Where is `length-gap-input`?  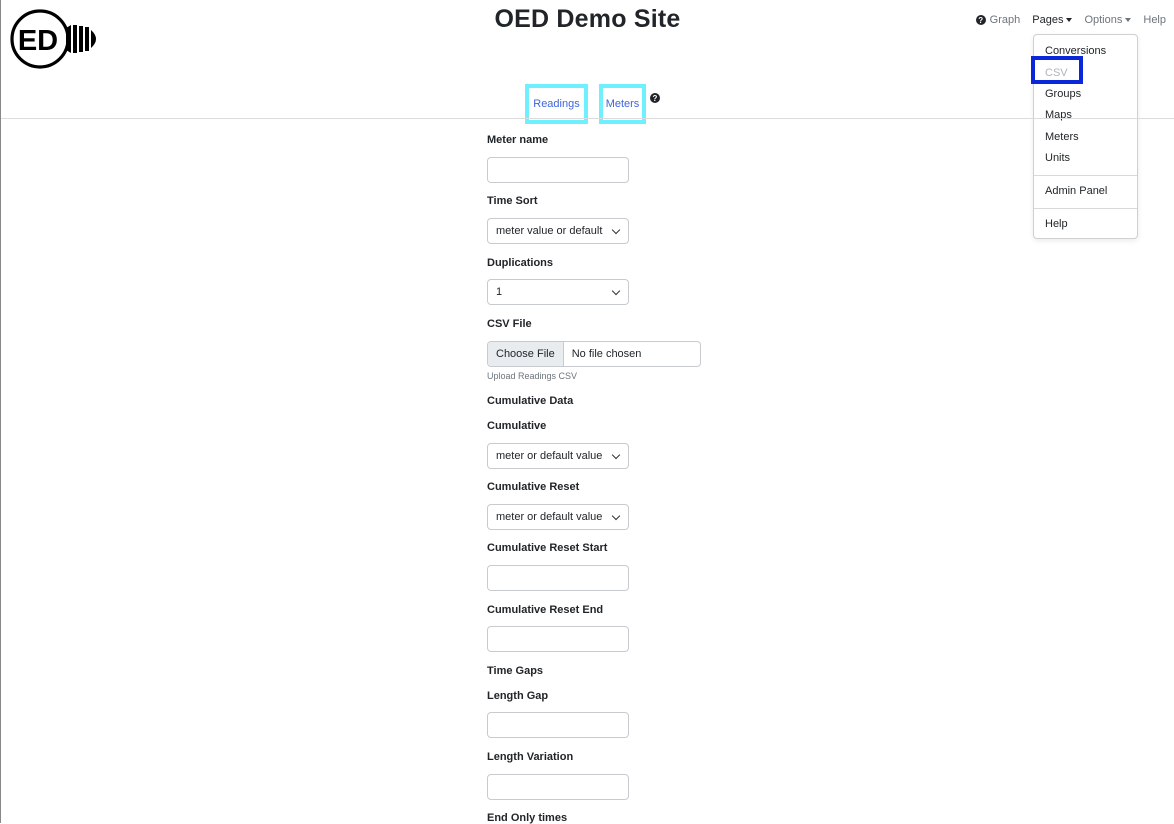
length-gap-input is located at coordinates (558, 725).